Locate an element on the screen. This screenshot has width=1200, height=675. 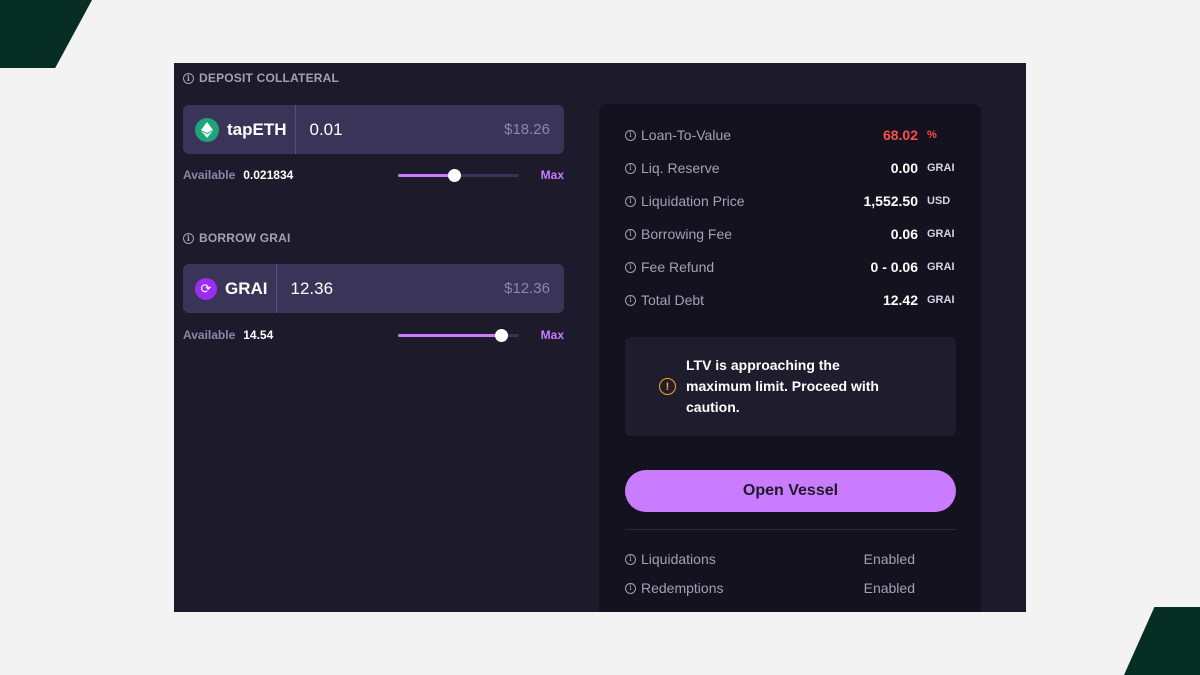
flag-row-redemptions: i Redemptions Enabled is located at coordinates (770, 588).